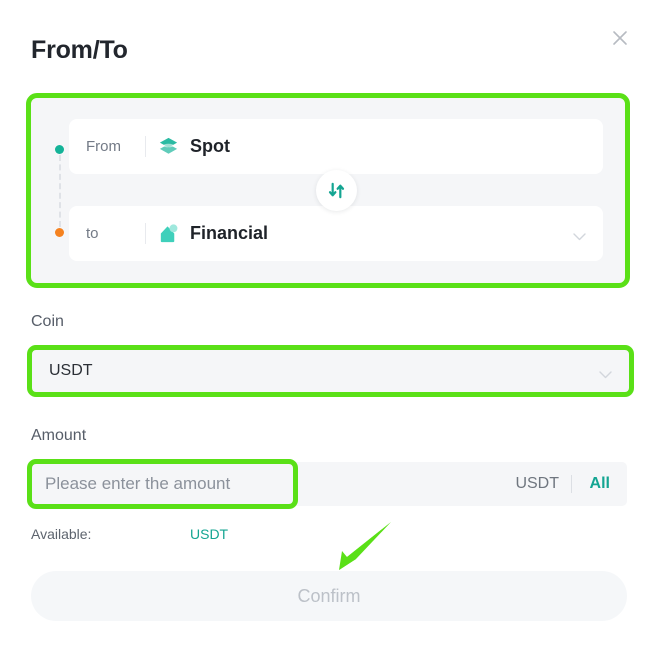 The image size is (655, 653). I want to click on amount-unit-label: USDT, so click(537, 483).